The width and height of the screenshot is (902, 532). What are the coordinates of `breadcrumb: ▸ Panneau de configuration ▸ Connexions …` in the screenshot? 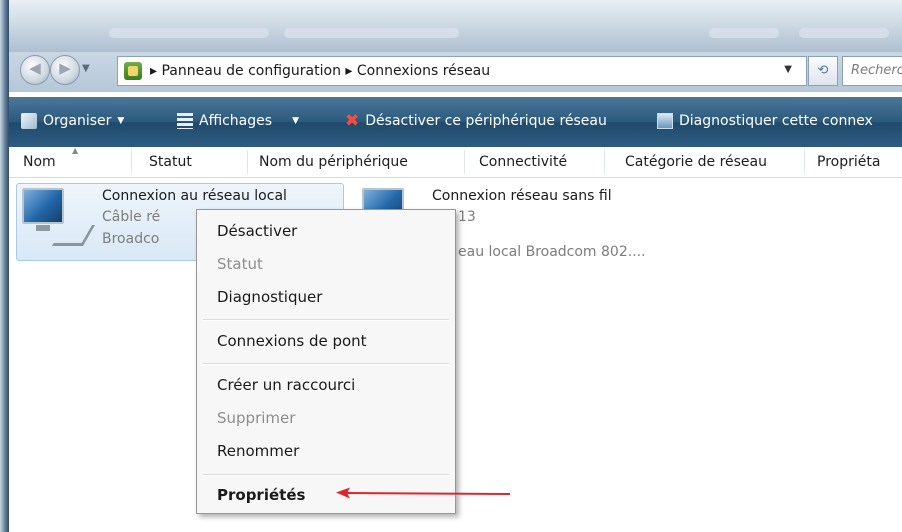 It's located at (320, 71).